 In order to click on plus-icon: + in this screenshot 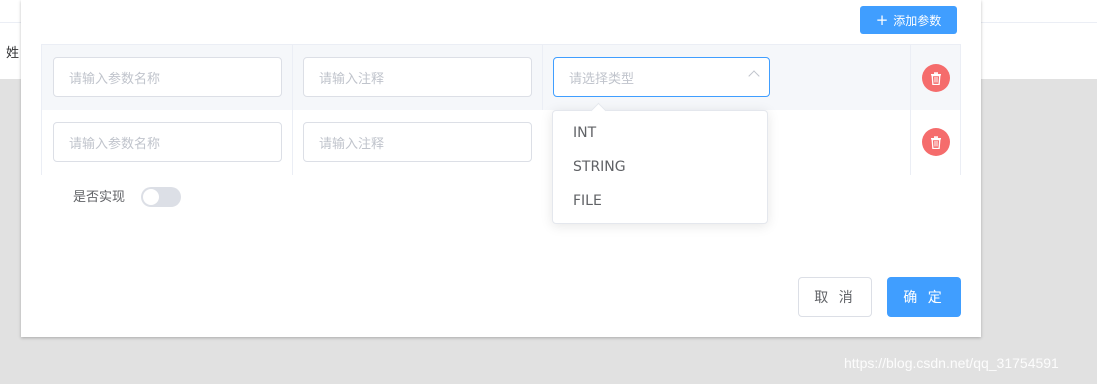, I will do `click(882, 19)`.